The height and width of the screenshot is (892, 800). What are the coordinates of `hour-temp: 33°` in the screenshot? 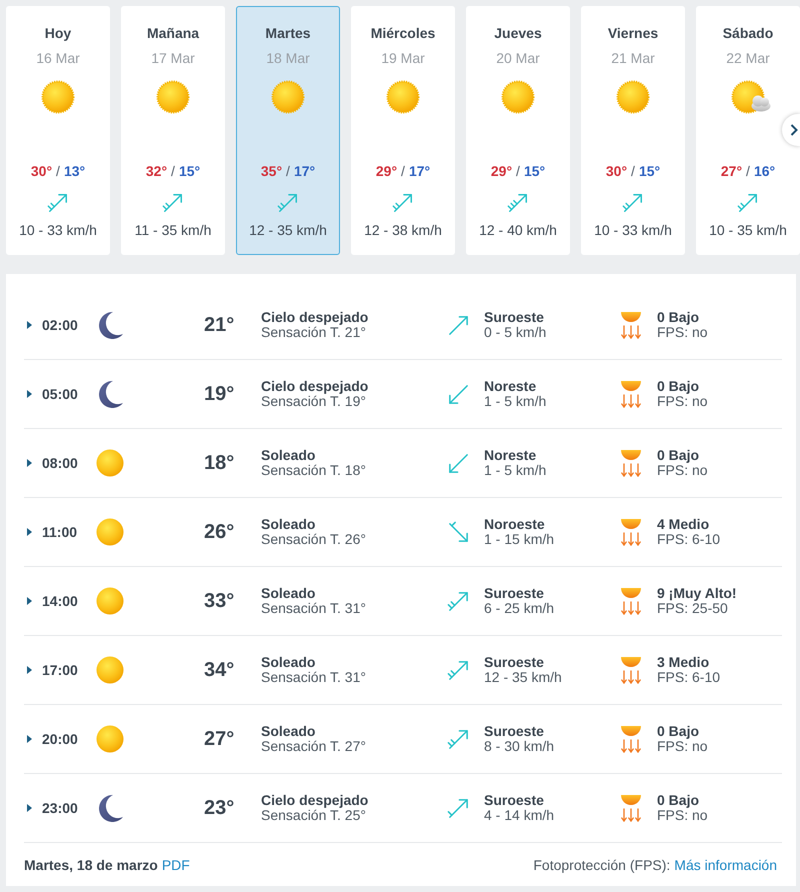 It's located at (220, 601).